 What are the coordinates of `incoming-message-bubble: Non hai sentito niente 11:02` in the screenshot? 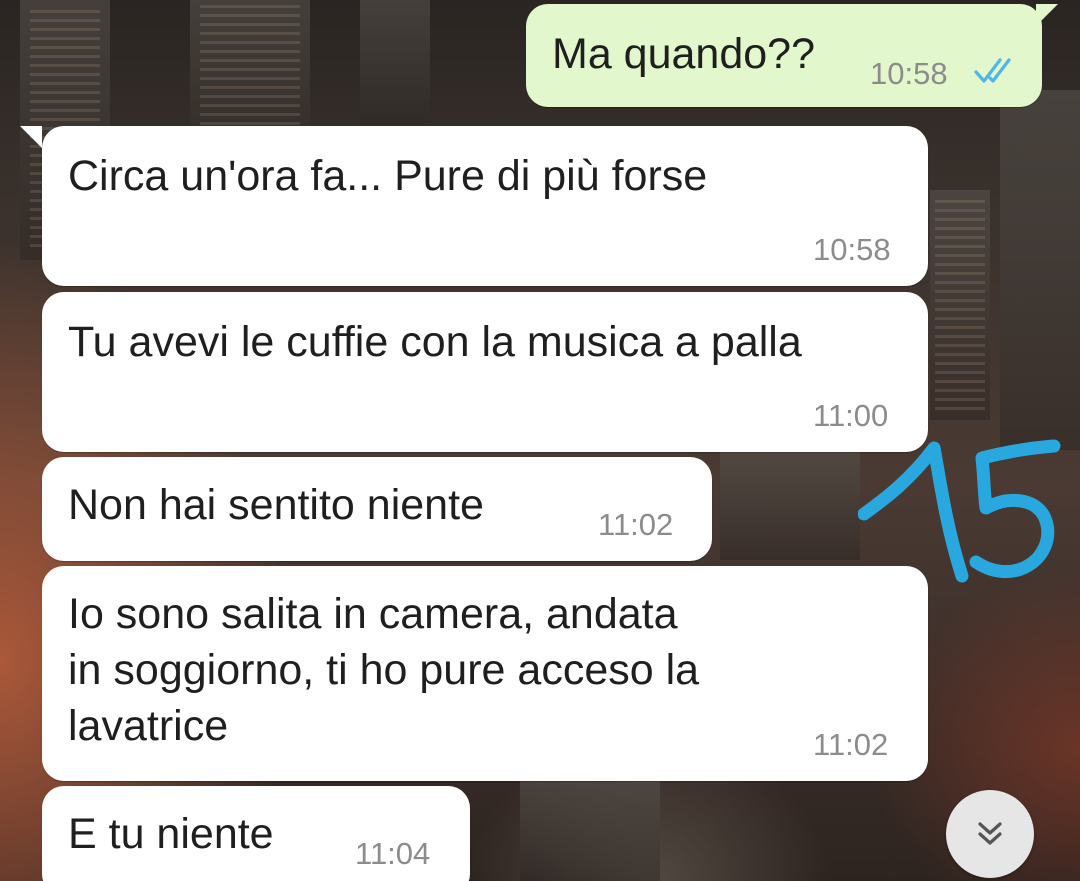 It's located at (377, 509).